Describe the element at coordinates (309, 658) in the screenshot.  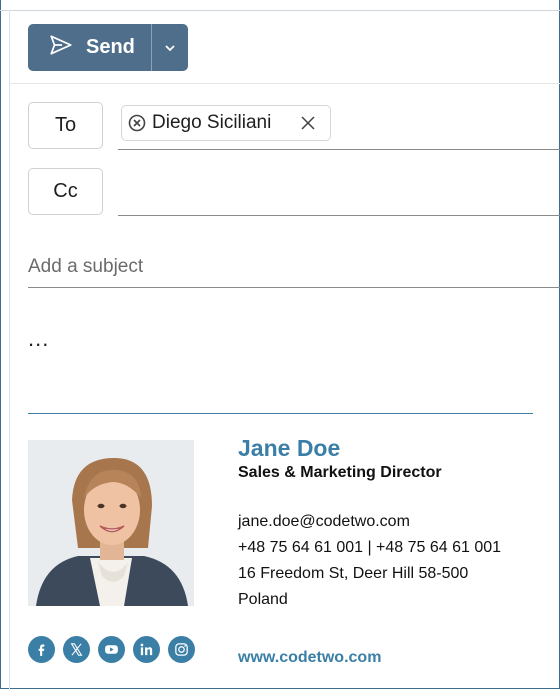
I see `signature-website-link: www.codetwo.com` at that location.